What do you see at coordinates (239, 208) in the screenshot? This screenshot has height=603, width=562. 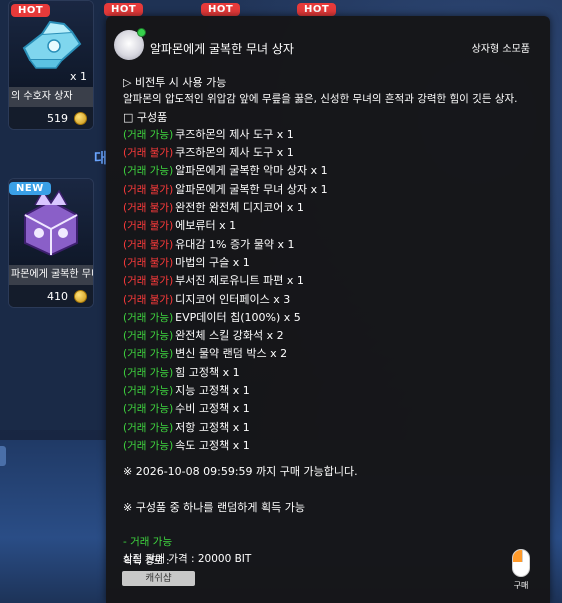 I see `component-name: 완전한 완전체 디지코어 x 1` at bounding box center [239, 208].